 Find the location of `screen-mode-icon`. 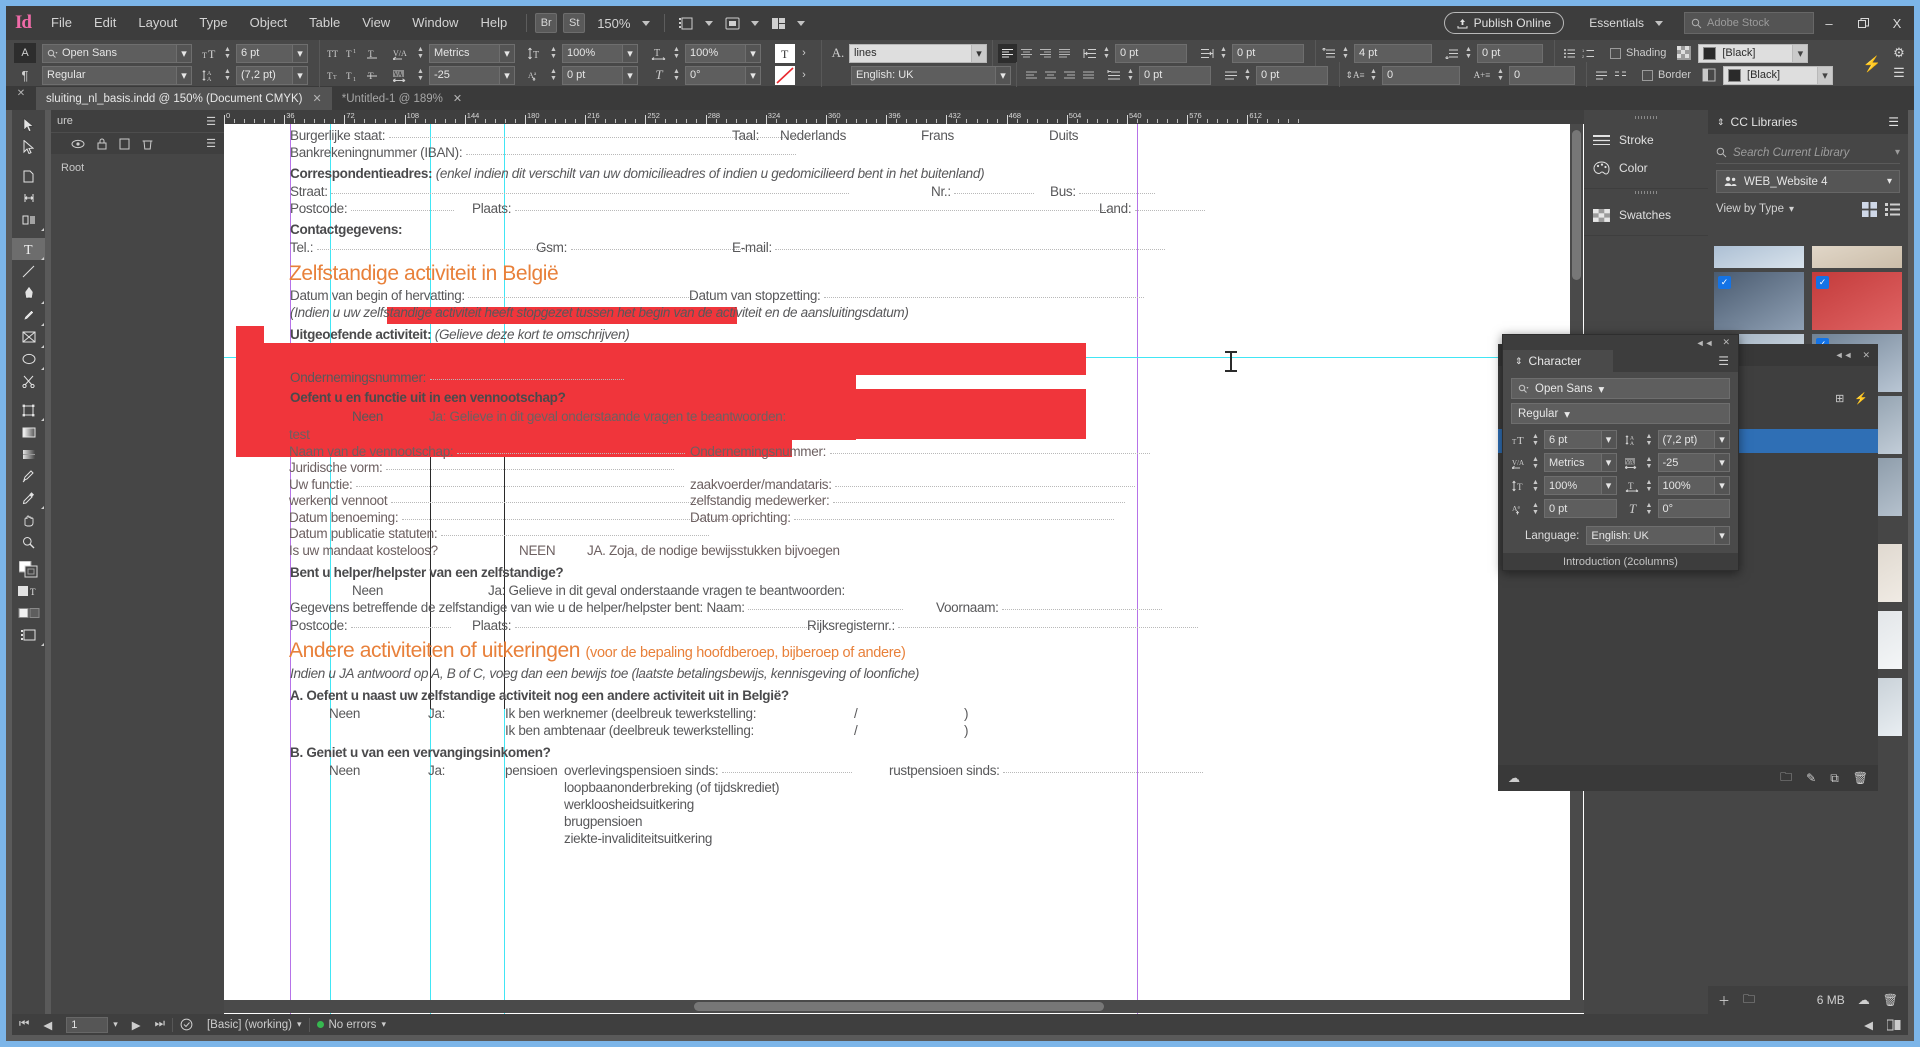

screen-mode-icon is located at coordinates (686, 23).